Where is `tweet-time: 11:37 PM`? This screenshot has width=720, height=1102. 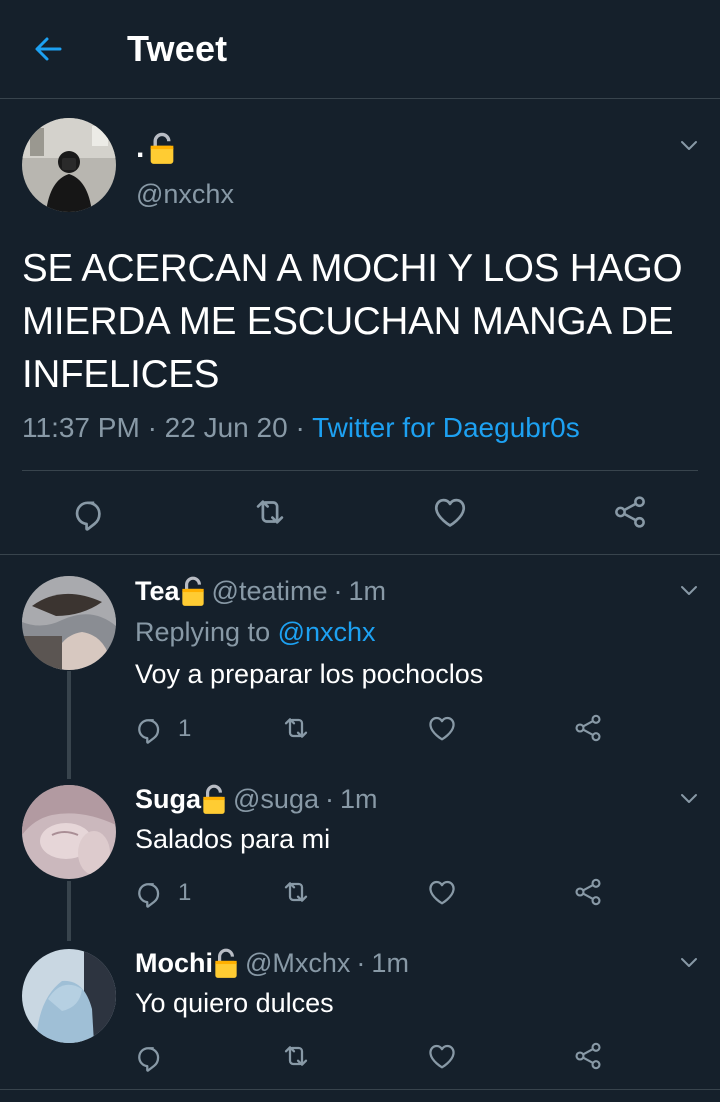 tweet-time: 11:37 PM is located at coordinates (81, 427).